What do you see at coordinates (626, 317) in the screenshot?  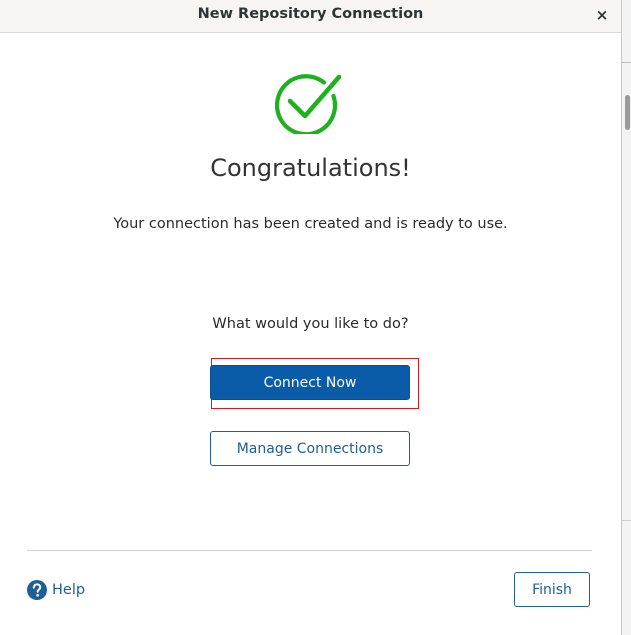 I see `background-window-edge` at bounding box center [626, 317].